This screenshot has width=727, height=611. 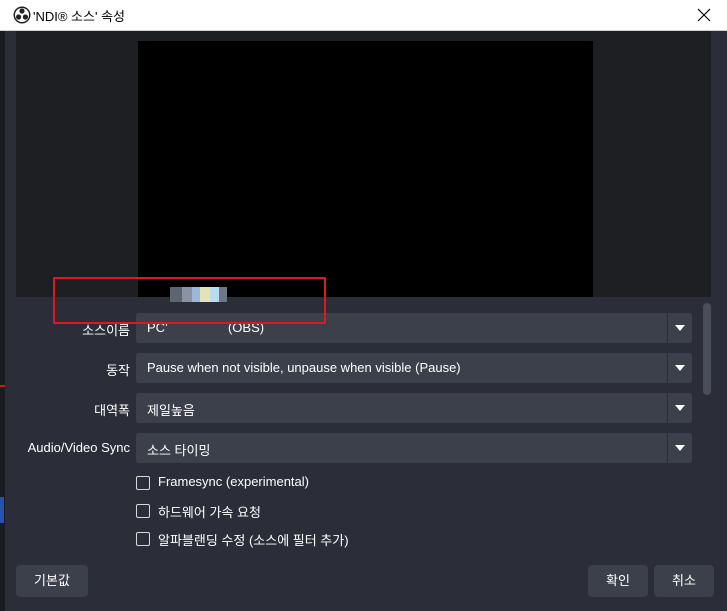 I want to click on close-button, so click(x=704, y=15).